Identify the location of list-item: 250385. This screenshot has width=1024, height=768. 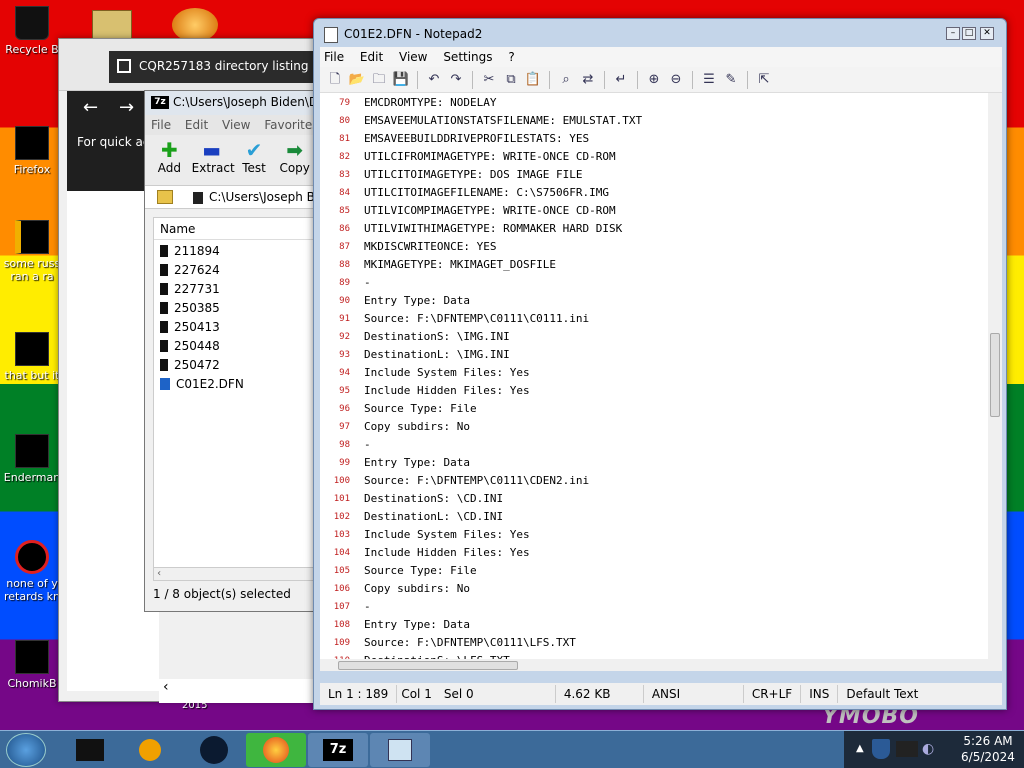
(236, 306).